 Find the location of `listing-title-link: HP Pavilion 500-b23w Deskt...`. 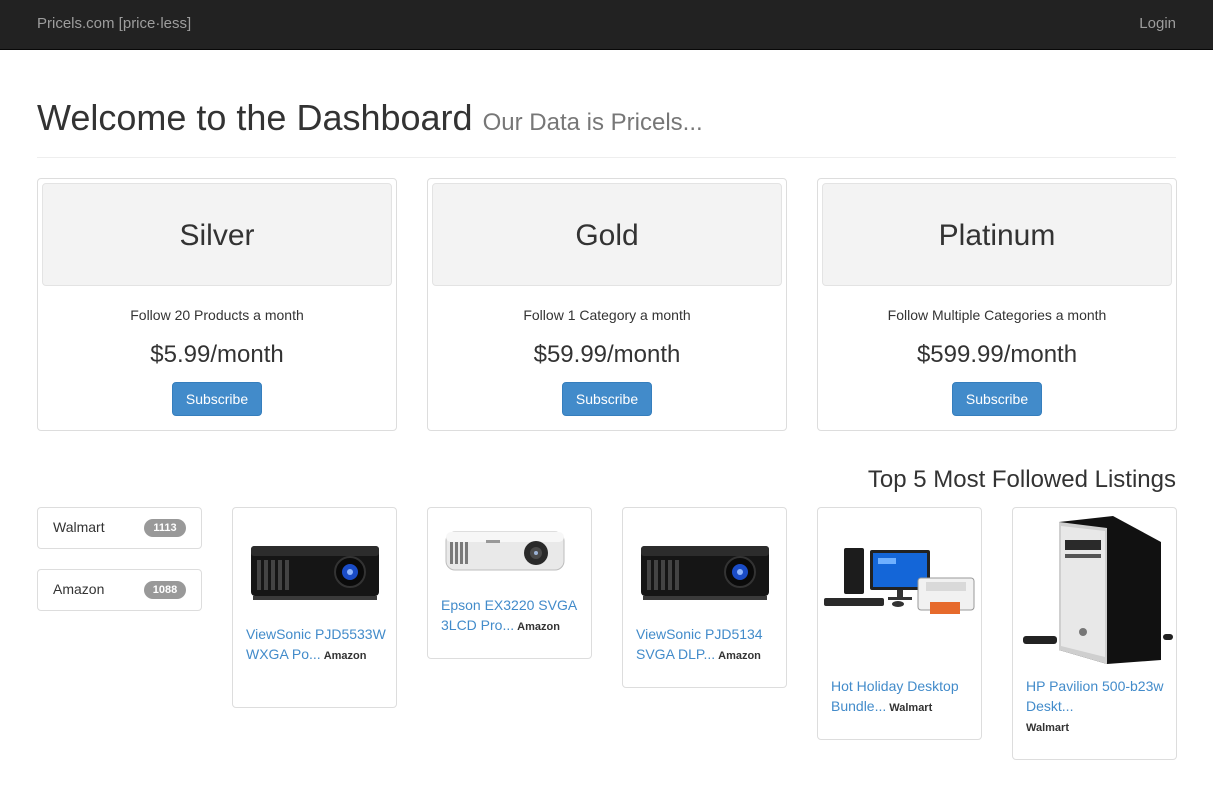

listing-title-link: HP Pavilion 500-b23w Deskt... is located at coordinates (1095, 696).